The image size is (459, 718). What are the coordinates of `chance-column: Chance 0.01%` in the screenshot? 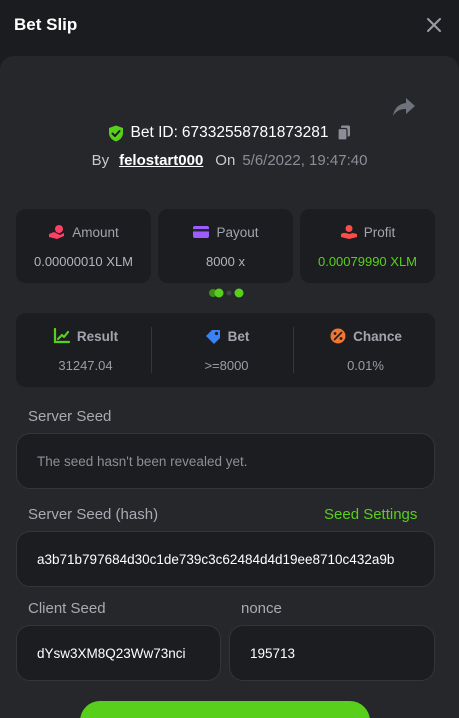 It's located at (365, 350).